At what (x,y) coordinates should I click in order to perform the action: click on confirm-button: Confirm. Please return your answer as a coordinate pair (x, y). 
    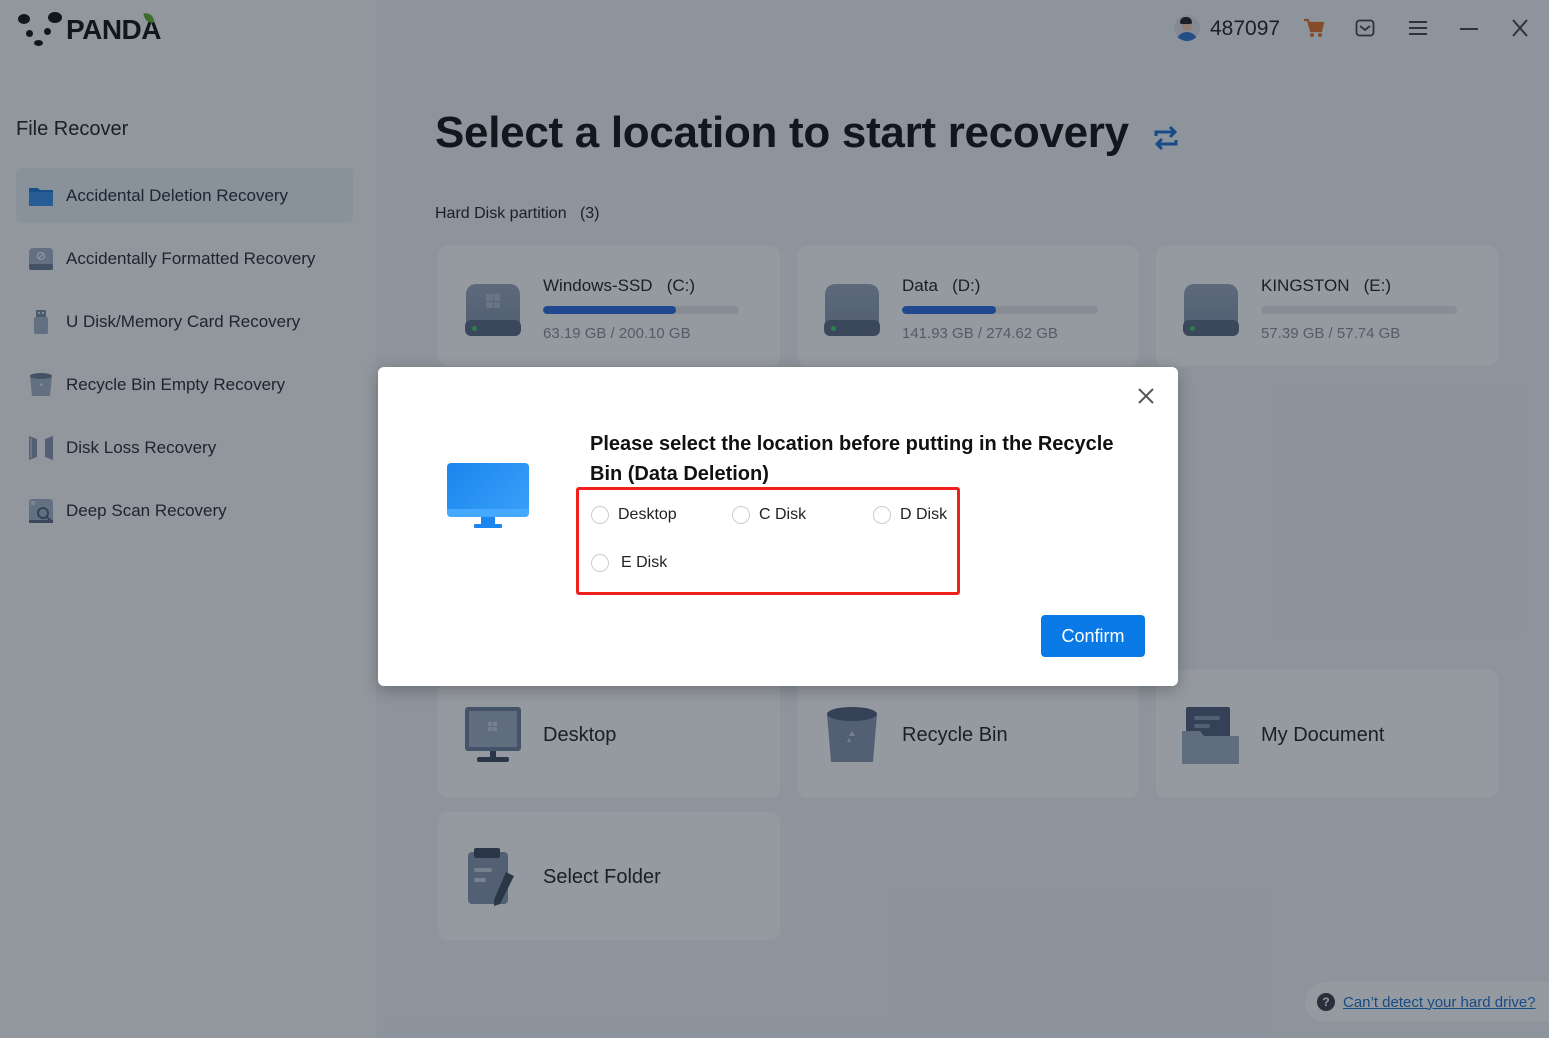
    Looking at the image, I should click on (1093, 636).